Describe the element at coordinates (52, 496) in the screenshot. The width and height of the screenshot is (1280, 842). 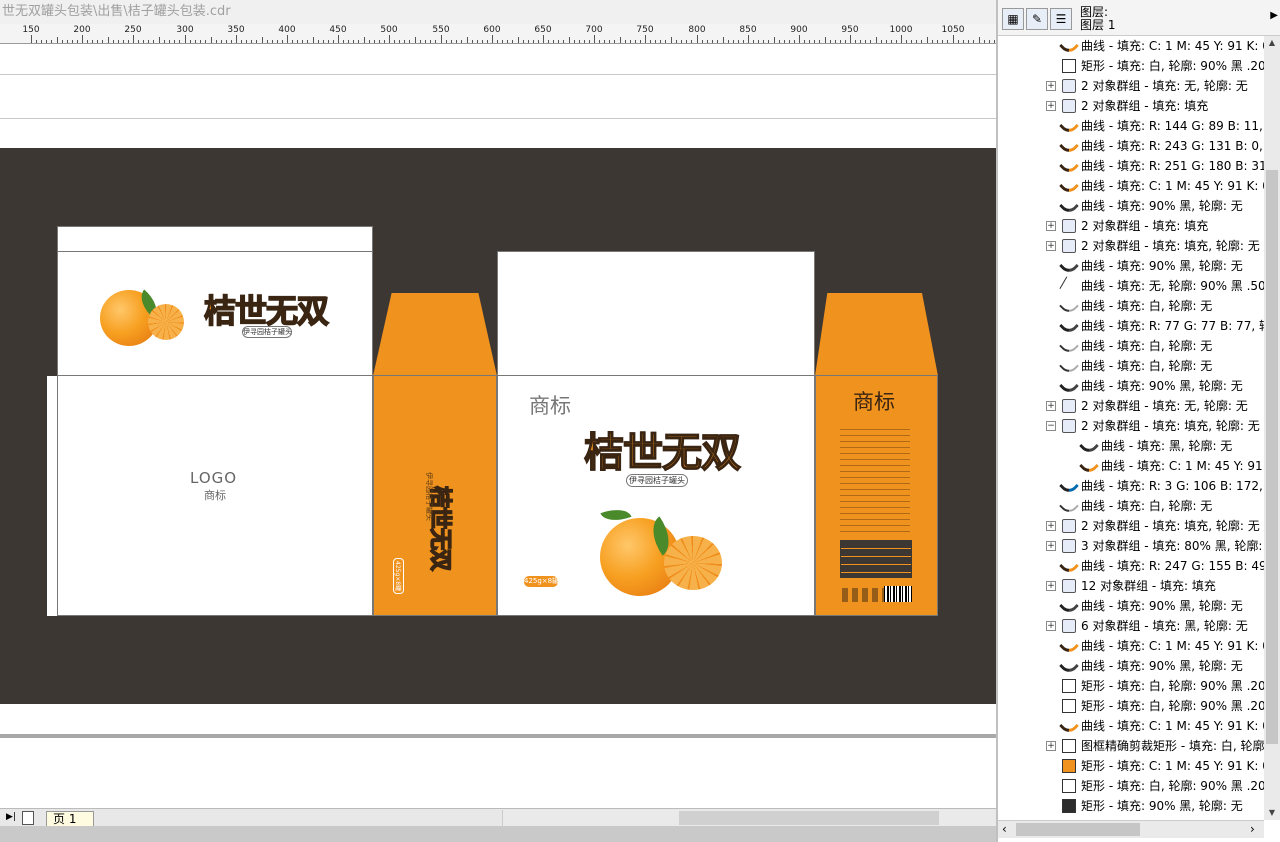
I see `glue-flap` at that location.